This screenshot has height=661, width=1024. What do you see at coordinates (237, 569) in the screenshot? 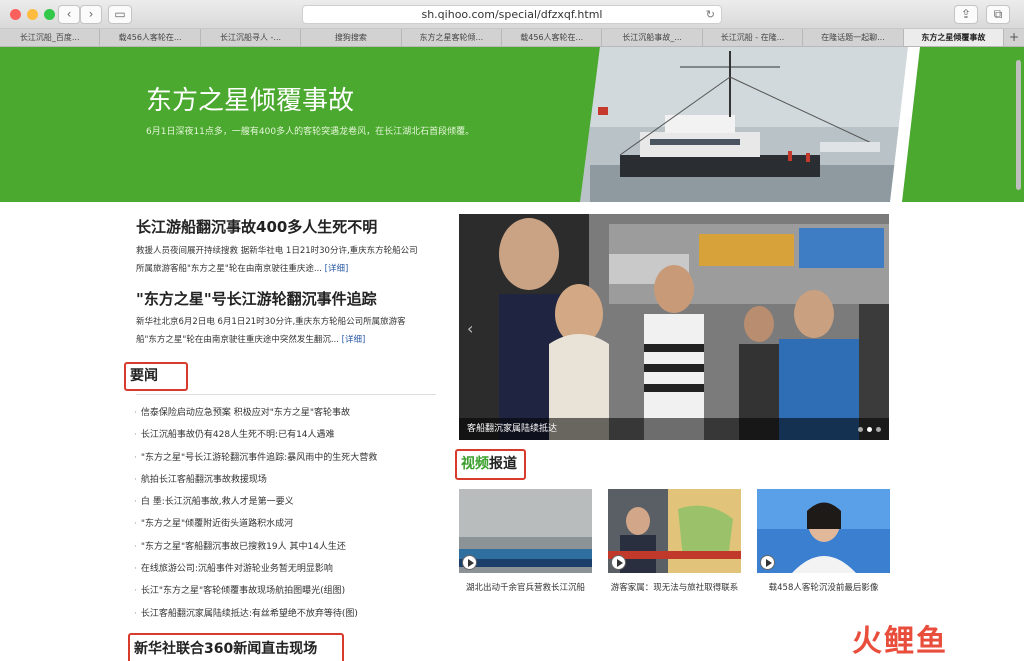
I see `news-link: 在线旅游公司:沉船事件对游轮业务暂无明显影响` at bounding box center [237, 569].